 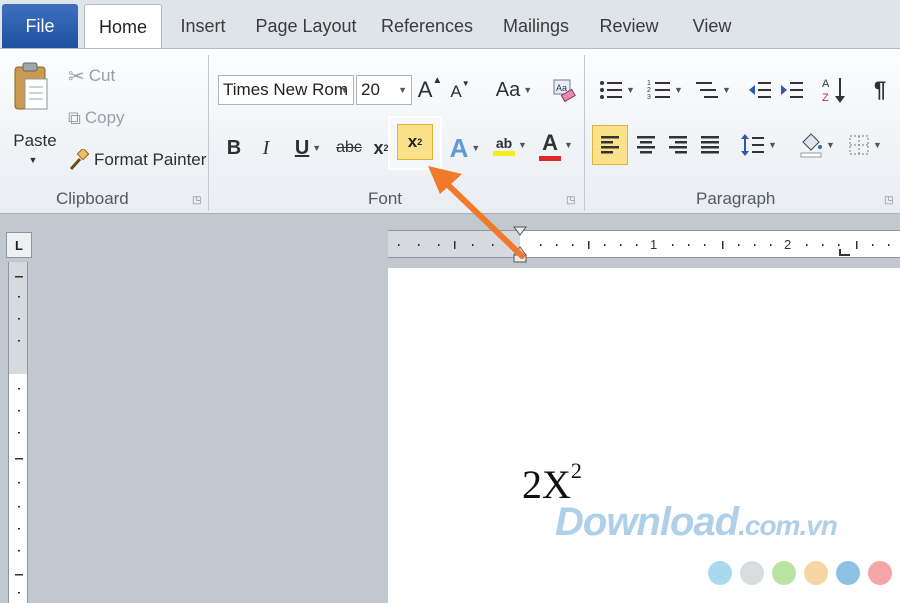 I want to click on borders-icon, so click(x=859, y=145).